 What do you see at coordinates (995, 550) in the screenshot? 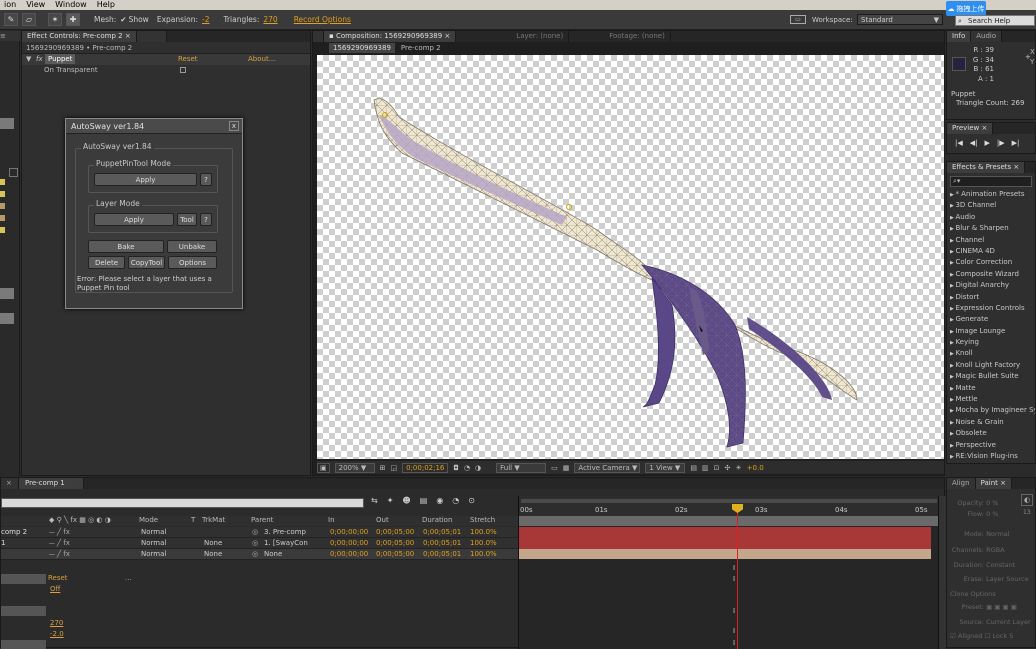
I see `paint-channels-select: RGBA` at bounding box center [995, 550].